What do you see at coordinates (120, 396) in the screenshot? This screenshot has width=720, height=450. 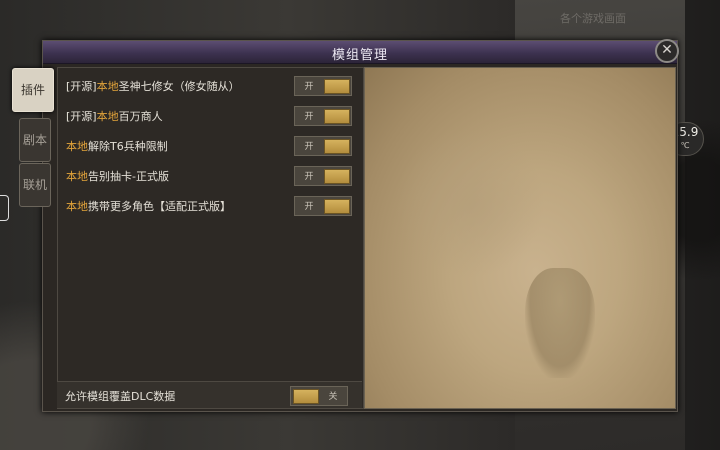 I see `dlc-option-label: 允许模组覆盖DLC数据` at bounding box center [120, 396].